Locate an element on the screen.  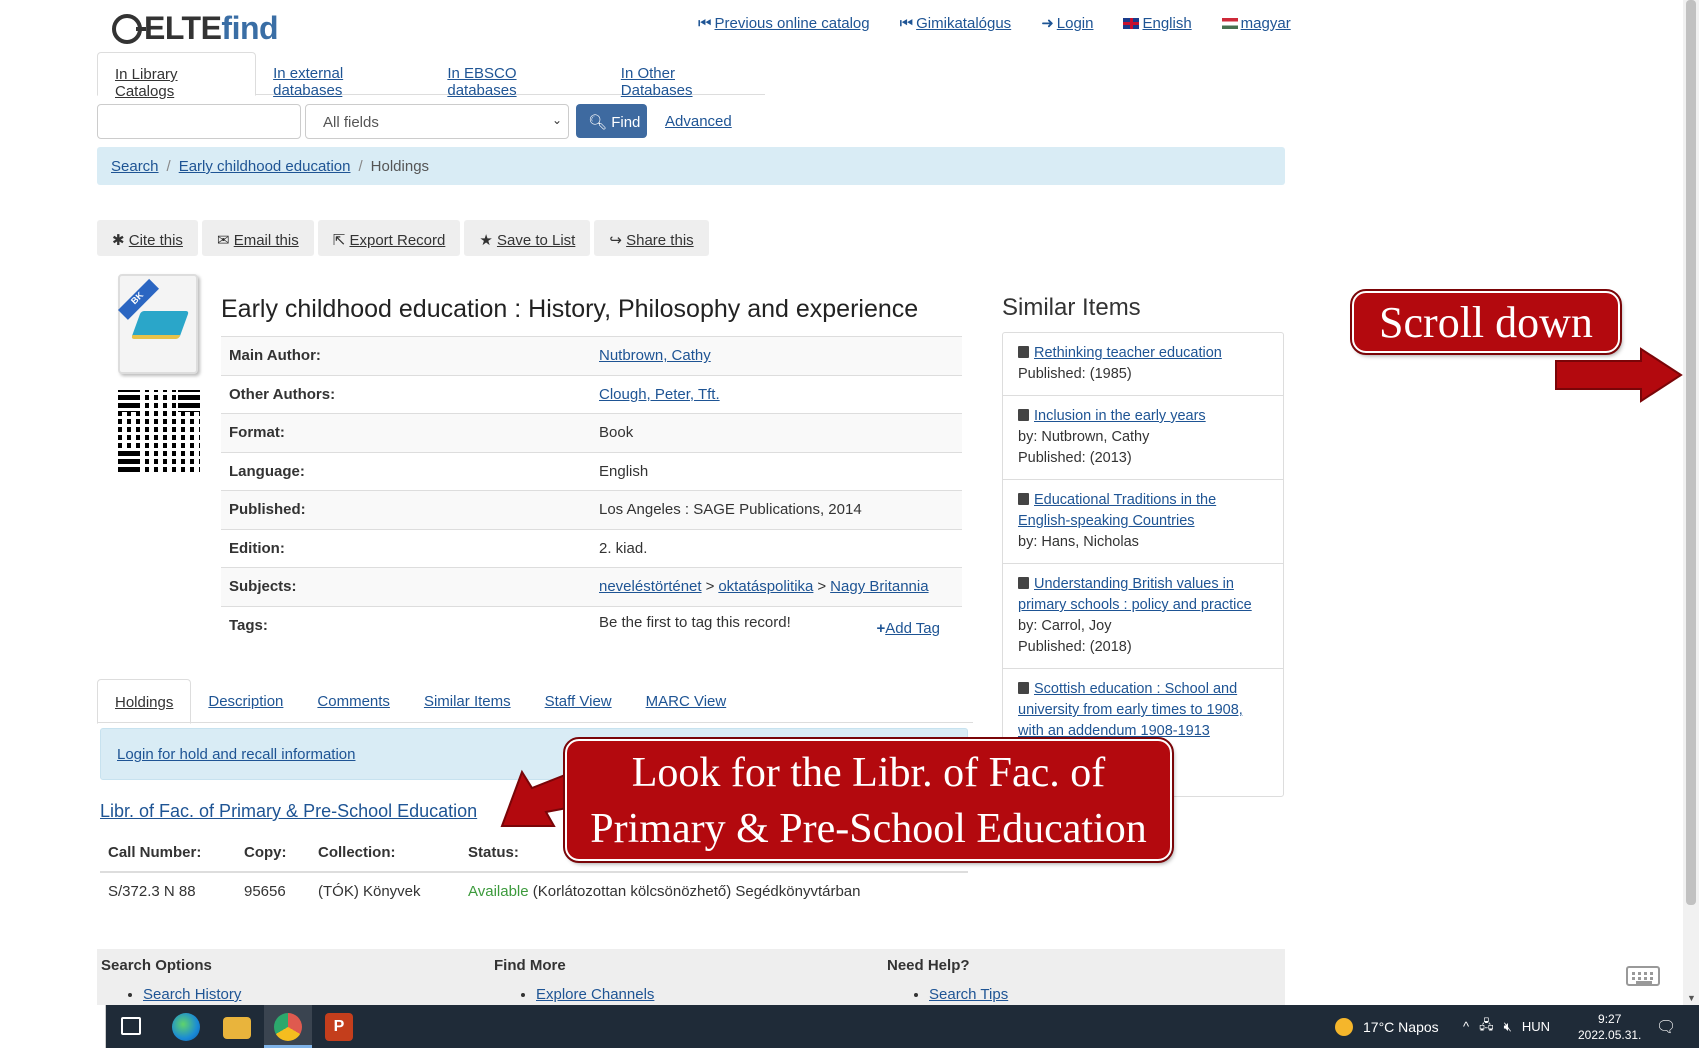
language-value: English is located at coordinates (776, 471).